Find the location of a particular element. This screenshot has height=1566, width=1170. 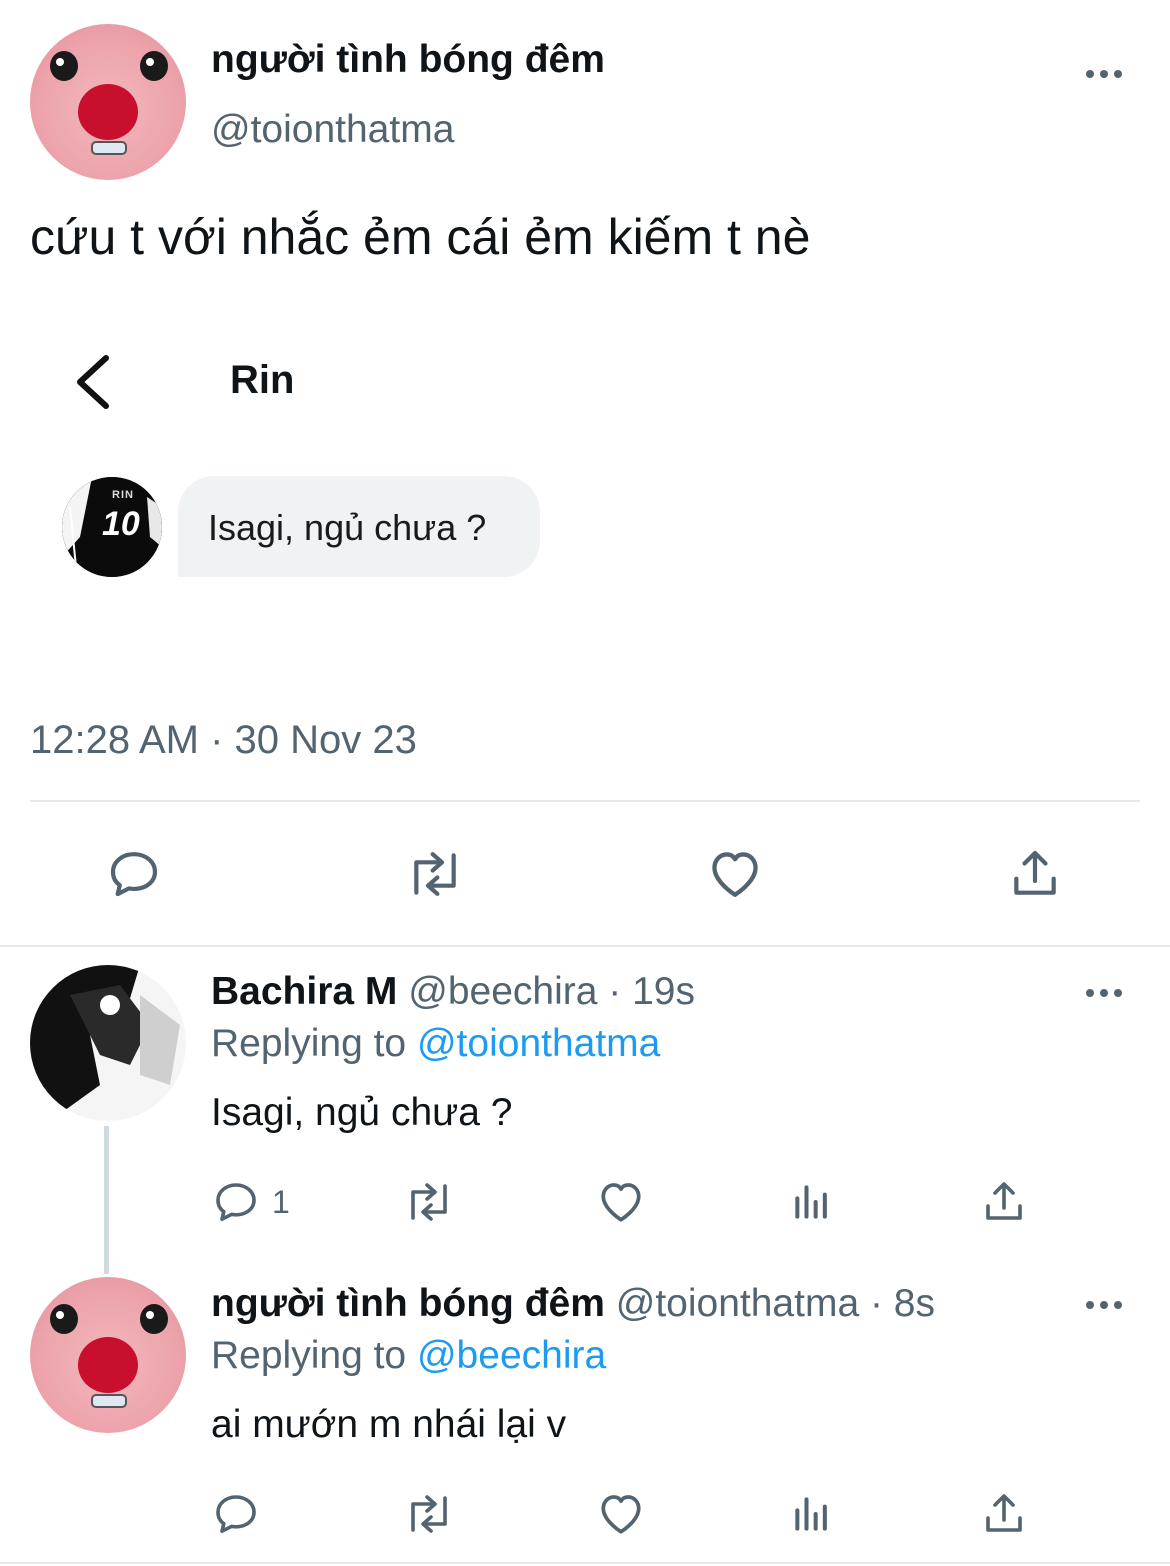

reply-1-display-name: Bachira M is located at coordinates (304, 991).